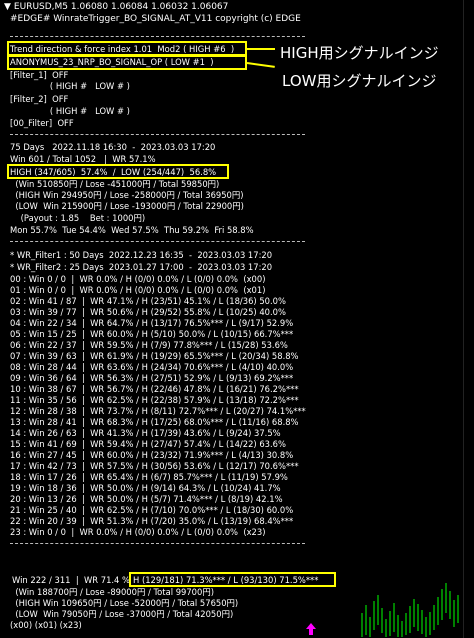 The image size is (474, 638). What do you see at coordinates (39, 75) in the screenshot?
I see `filter1-status: [Filter_1] OFF` at bounding box center [39, 75].